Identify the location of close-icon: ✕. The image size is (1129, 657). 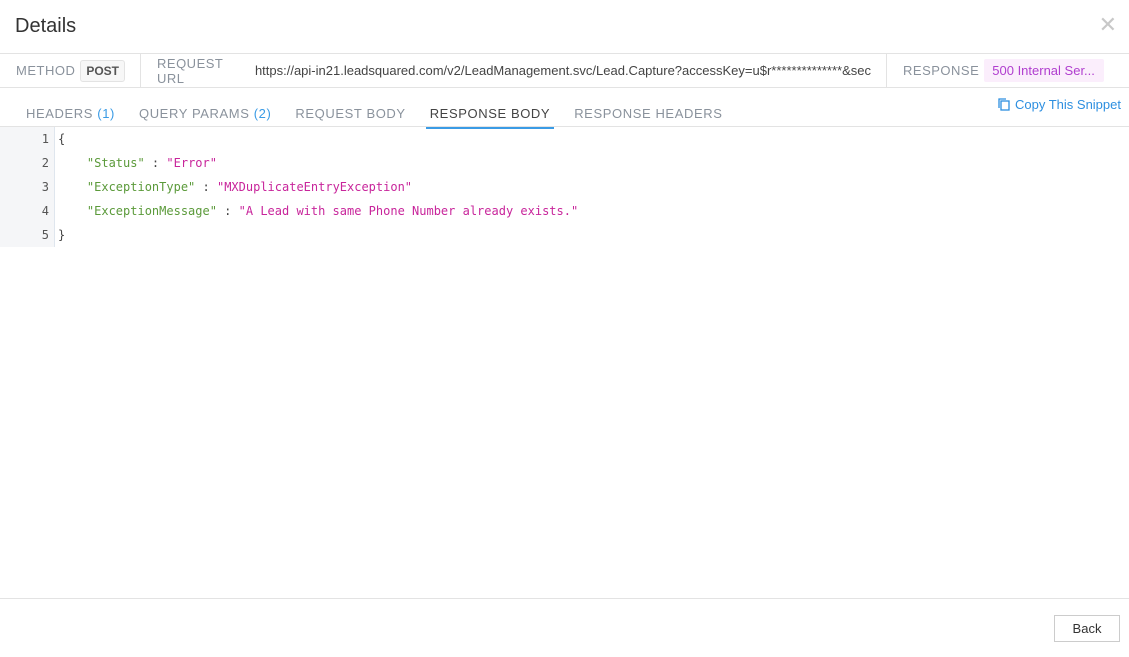
(1108, 25).